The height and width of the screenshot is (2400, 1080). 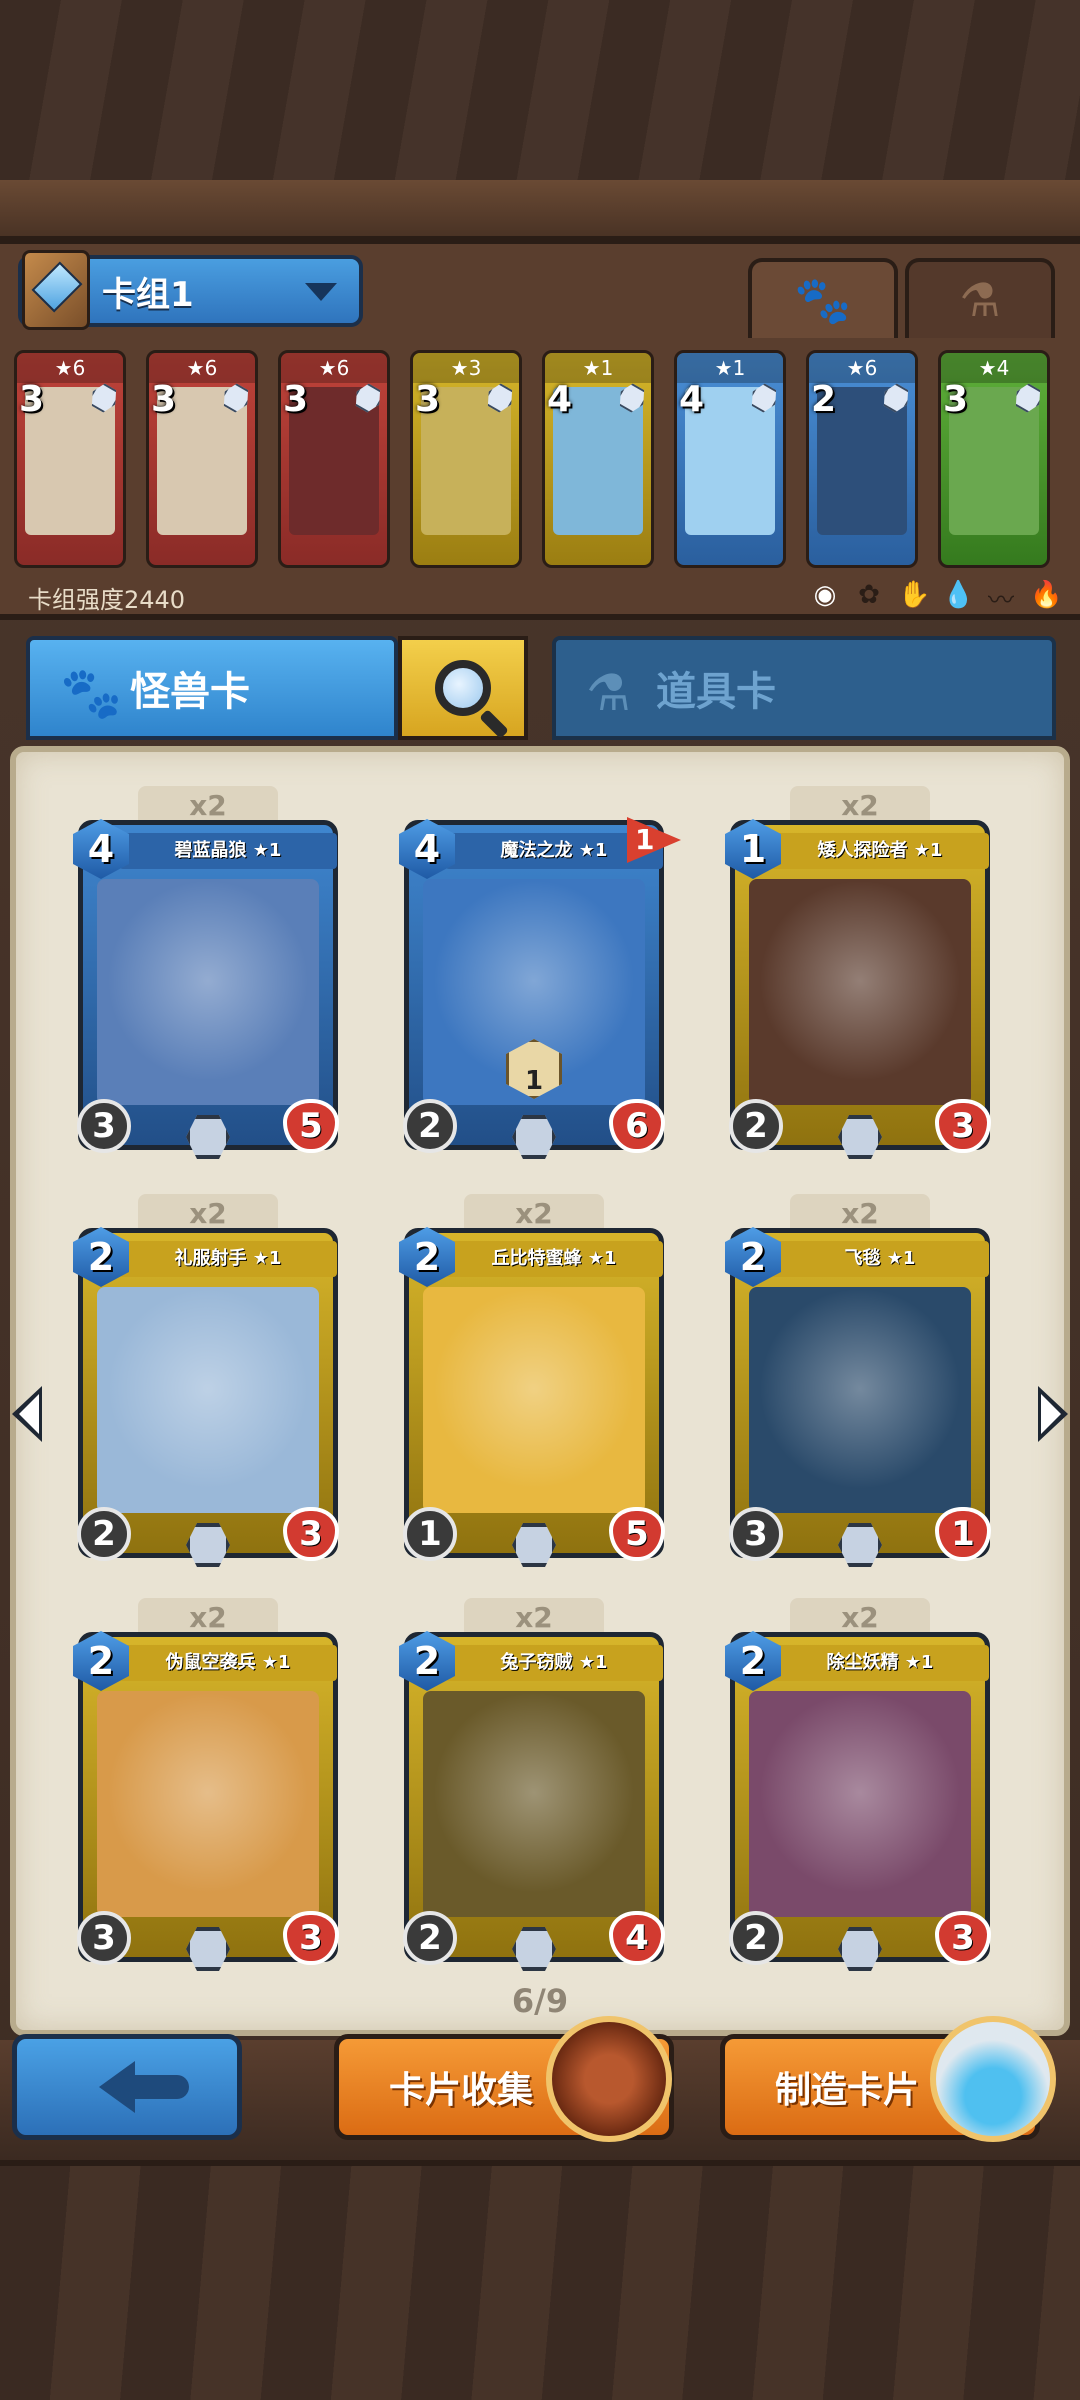 I want to click on search-icon, so click(x=463, y=688).